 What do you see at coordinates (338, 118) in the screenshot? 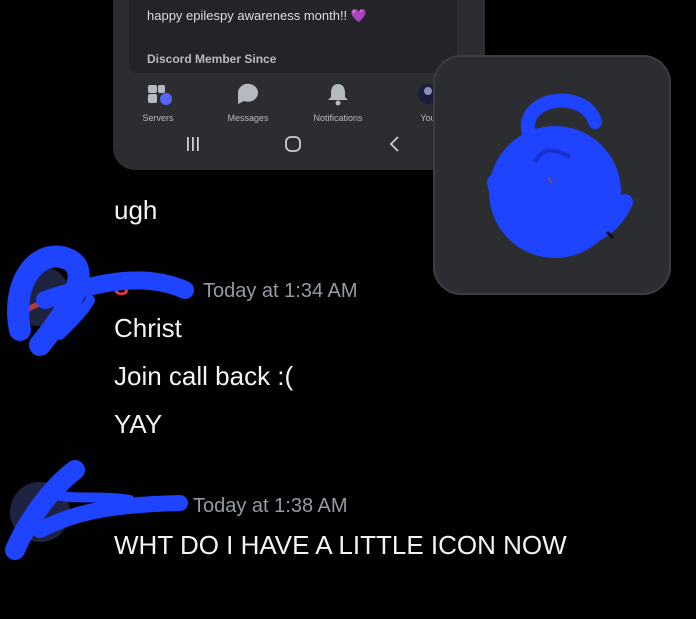
I see `nav-label-notifications: Notifications` at bounding box center [338, 118].